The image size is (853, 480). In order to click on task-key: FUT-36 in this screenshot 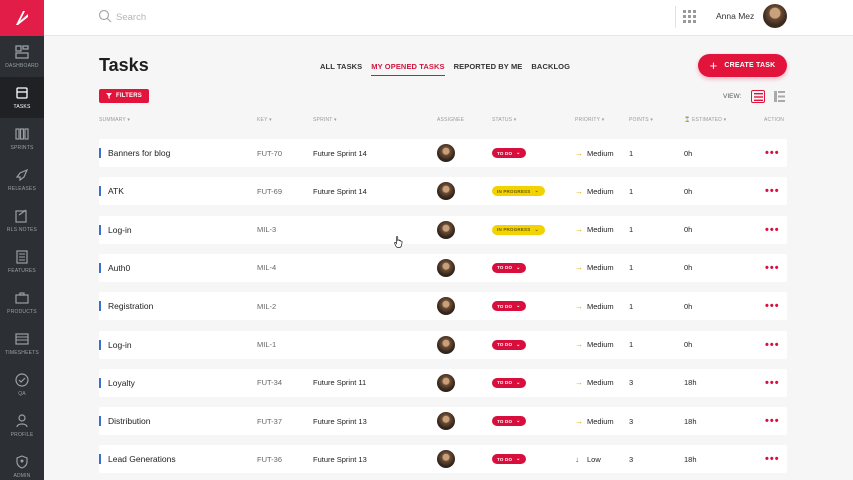, I will do `click(269, 459)`.